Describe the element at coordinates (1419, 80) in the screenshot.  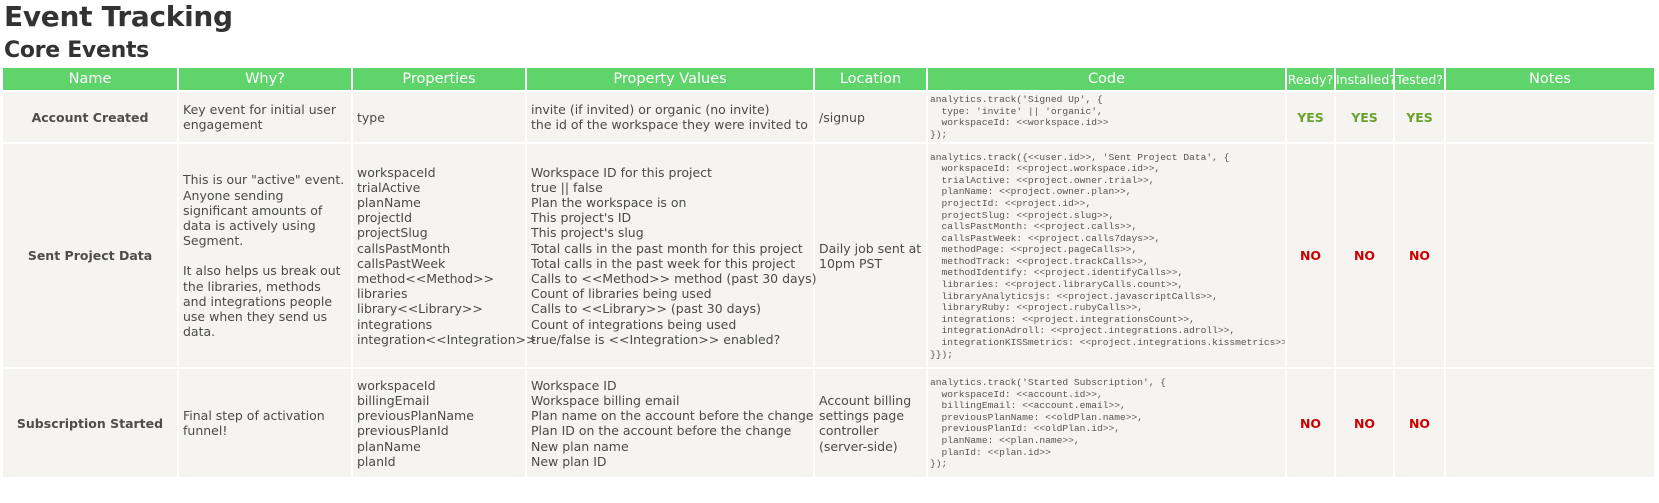
I see `header-tested: Tested?` at that location.